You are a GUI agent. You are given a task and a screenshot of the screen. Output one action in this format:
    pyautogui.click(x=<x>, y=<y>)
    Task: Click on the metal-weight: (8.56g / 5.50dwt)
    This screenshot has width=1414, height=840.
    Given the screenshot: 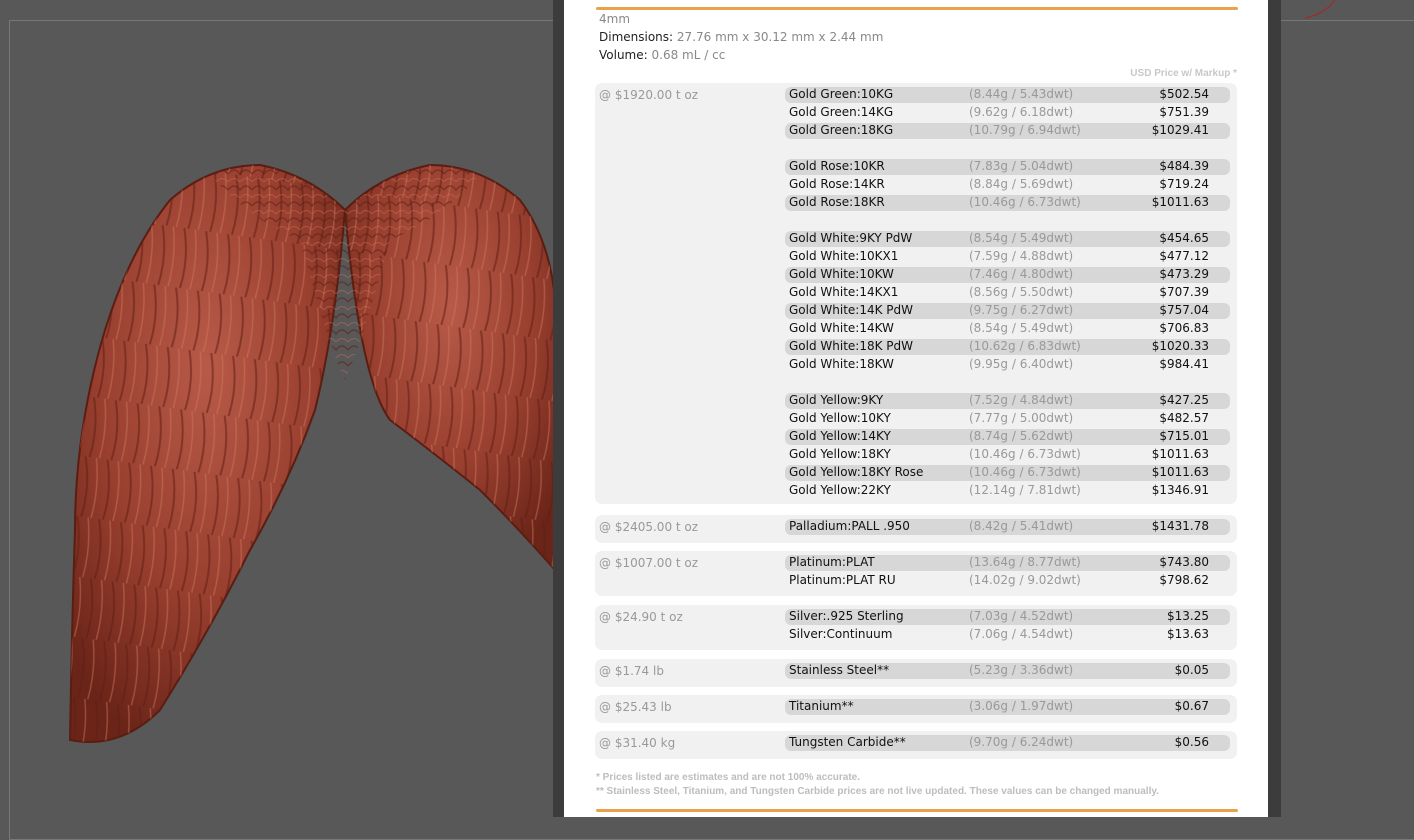 What is the action you would take?
    pyautogui.click(x=1021, y=292)
    